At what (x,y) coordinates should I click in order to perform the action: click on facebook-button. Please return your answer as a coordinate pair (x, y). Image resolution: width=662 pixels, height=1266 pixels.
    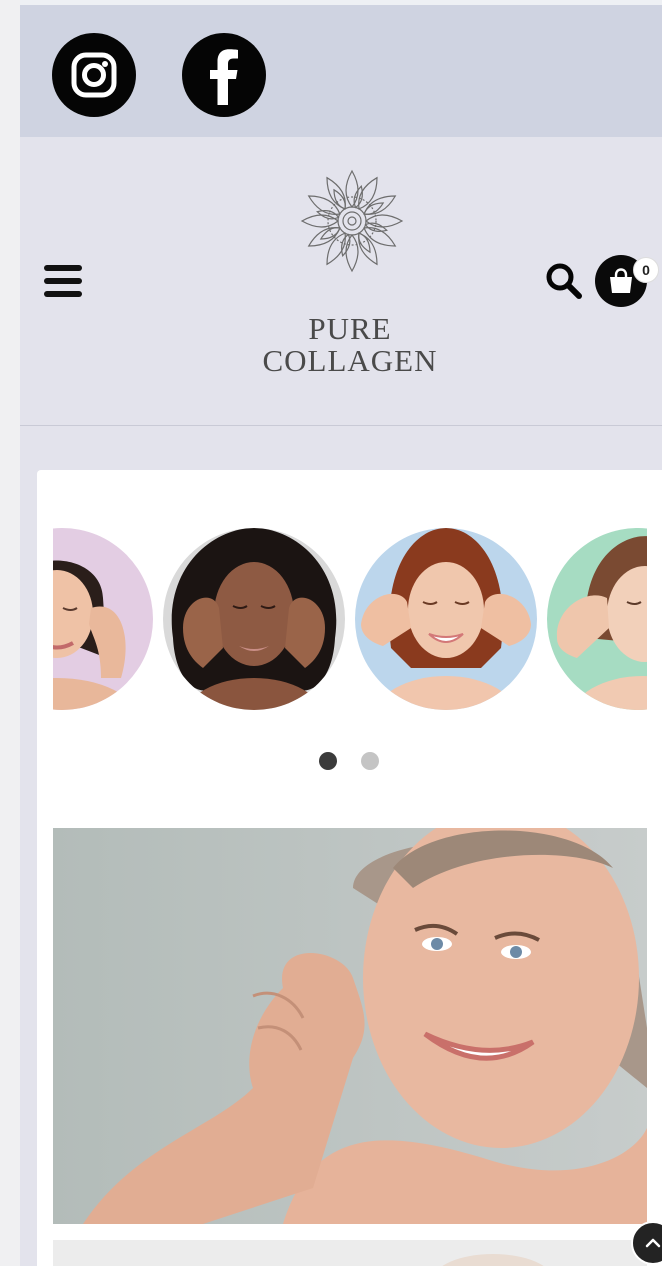
    Looking at the image, I should click on (224, 75).